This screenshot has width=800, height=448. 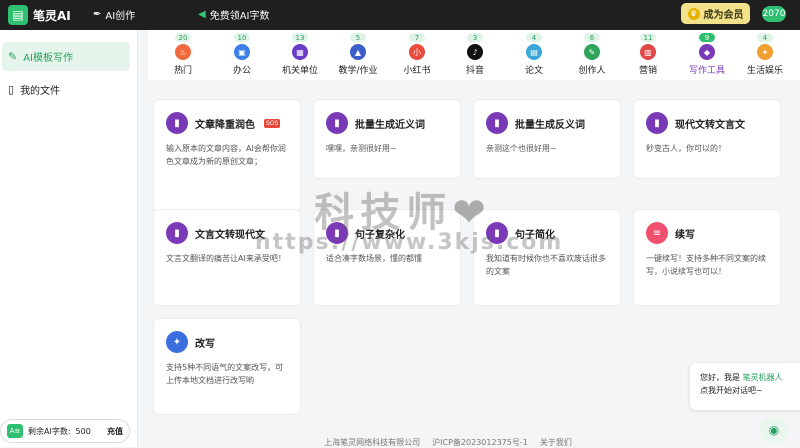 I want to click on balance-value: 500, so click(x=83, y=431).